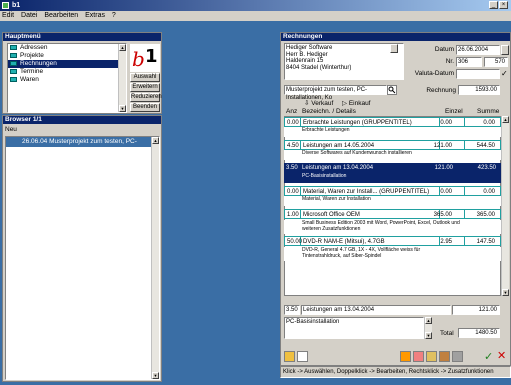 The image size is (511, 385). I want to click on row-description: Erbrachte Leistungen, so click(392, 132).